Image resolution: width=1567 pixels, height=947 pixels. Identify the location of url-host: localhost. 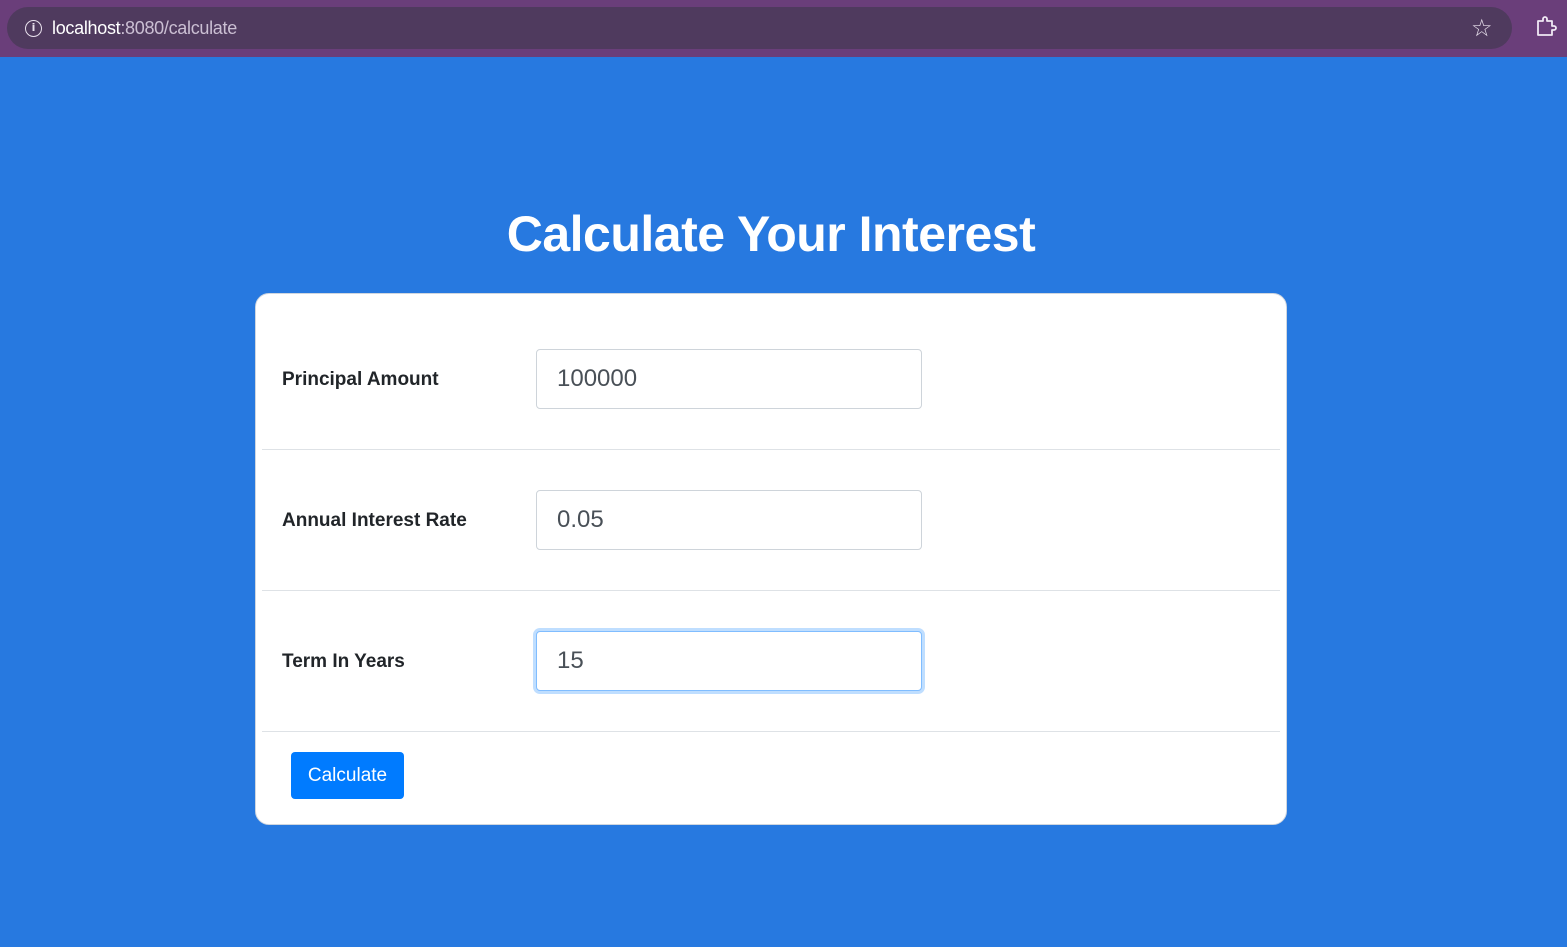
(86, 28).